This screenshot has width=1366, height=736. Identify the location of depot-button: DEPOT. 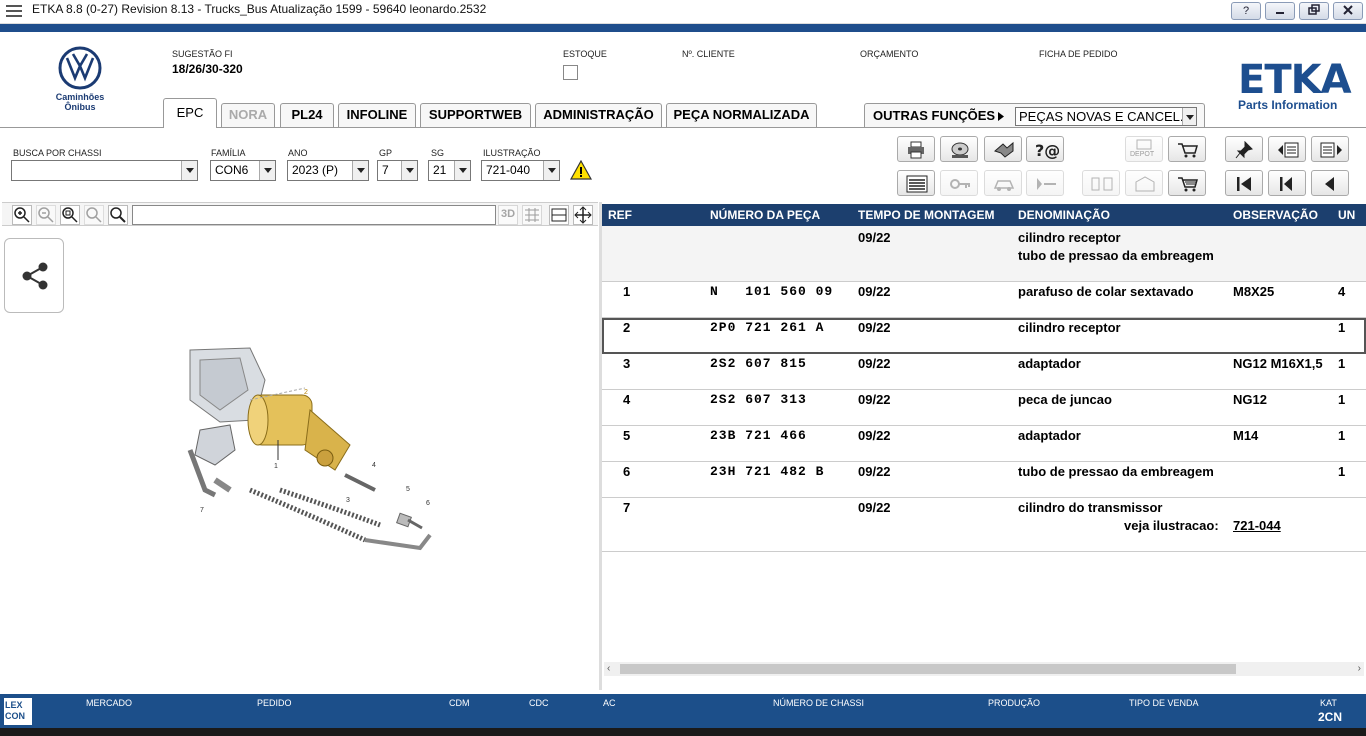
(1144, 149).